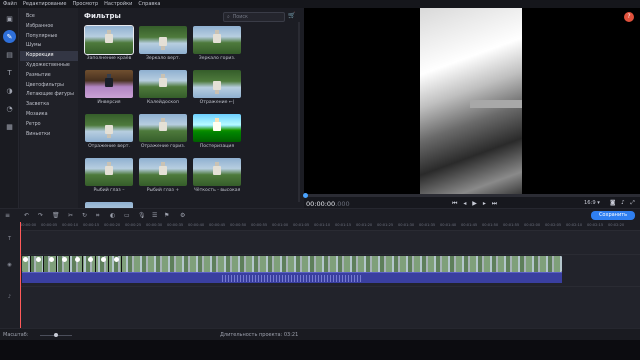 The image size is (640, 360). What do you see at coordinates (109, 44) in the screenshot?
I see `filter-tile: Заполнение краёв` at bounding box center [109, 44].